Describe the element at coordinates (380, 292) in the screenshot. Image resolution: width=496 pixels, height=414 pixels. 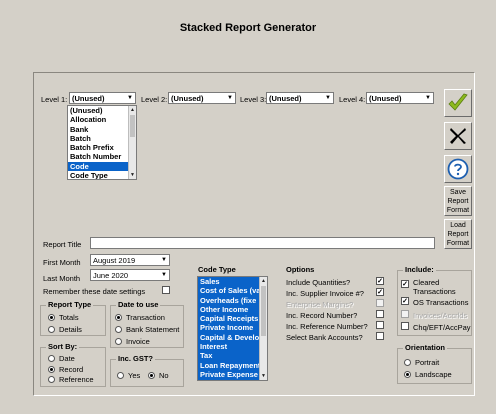
I see `supplier-invoice-checkbox: ✓` at that location.